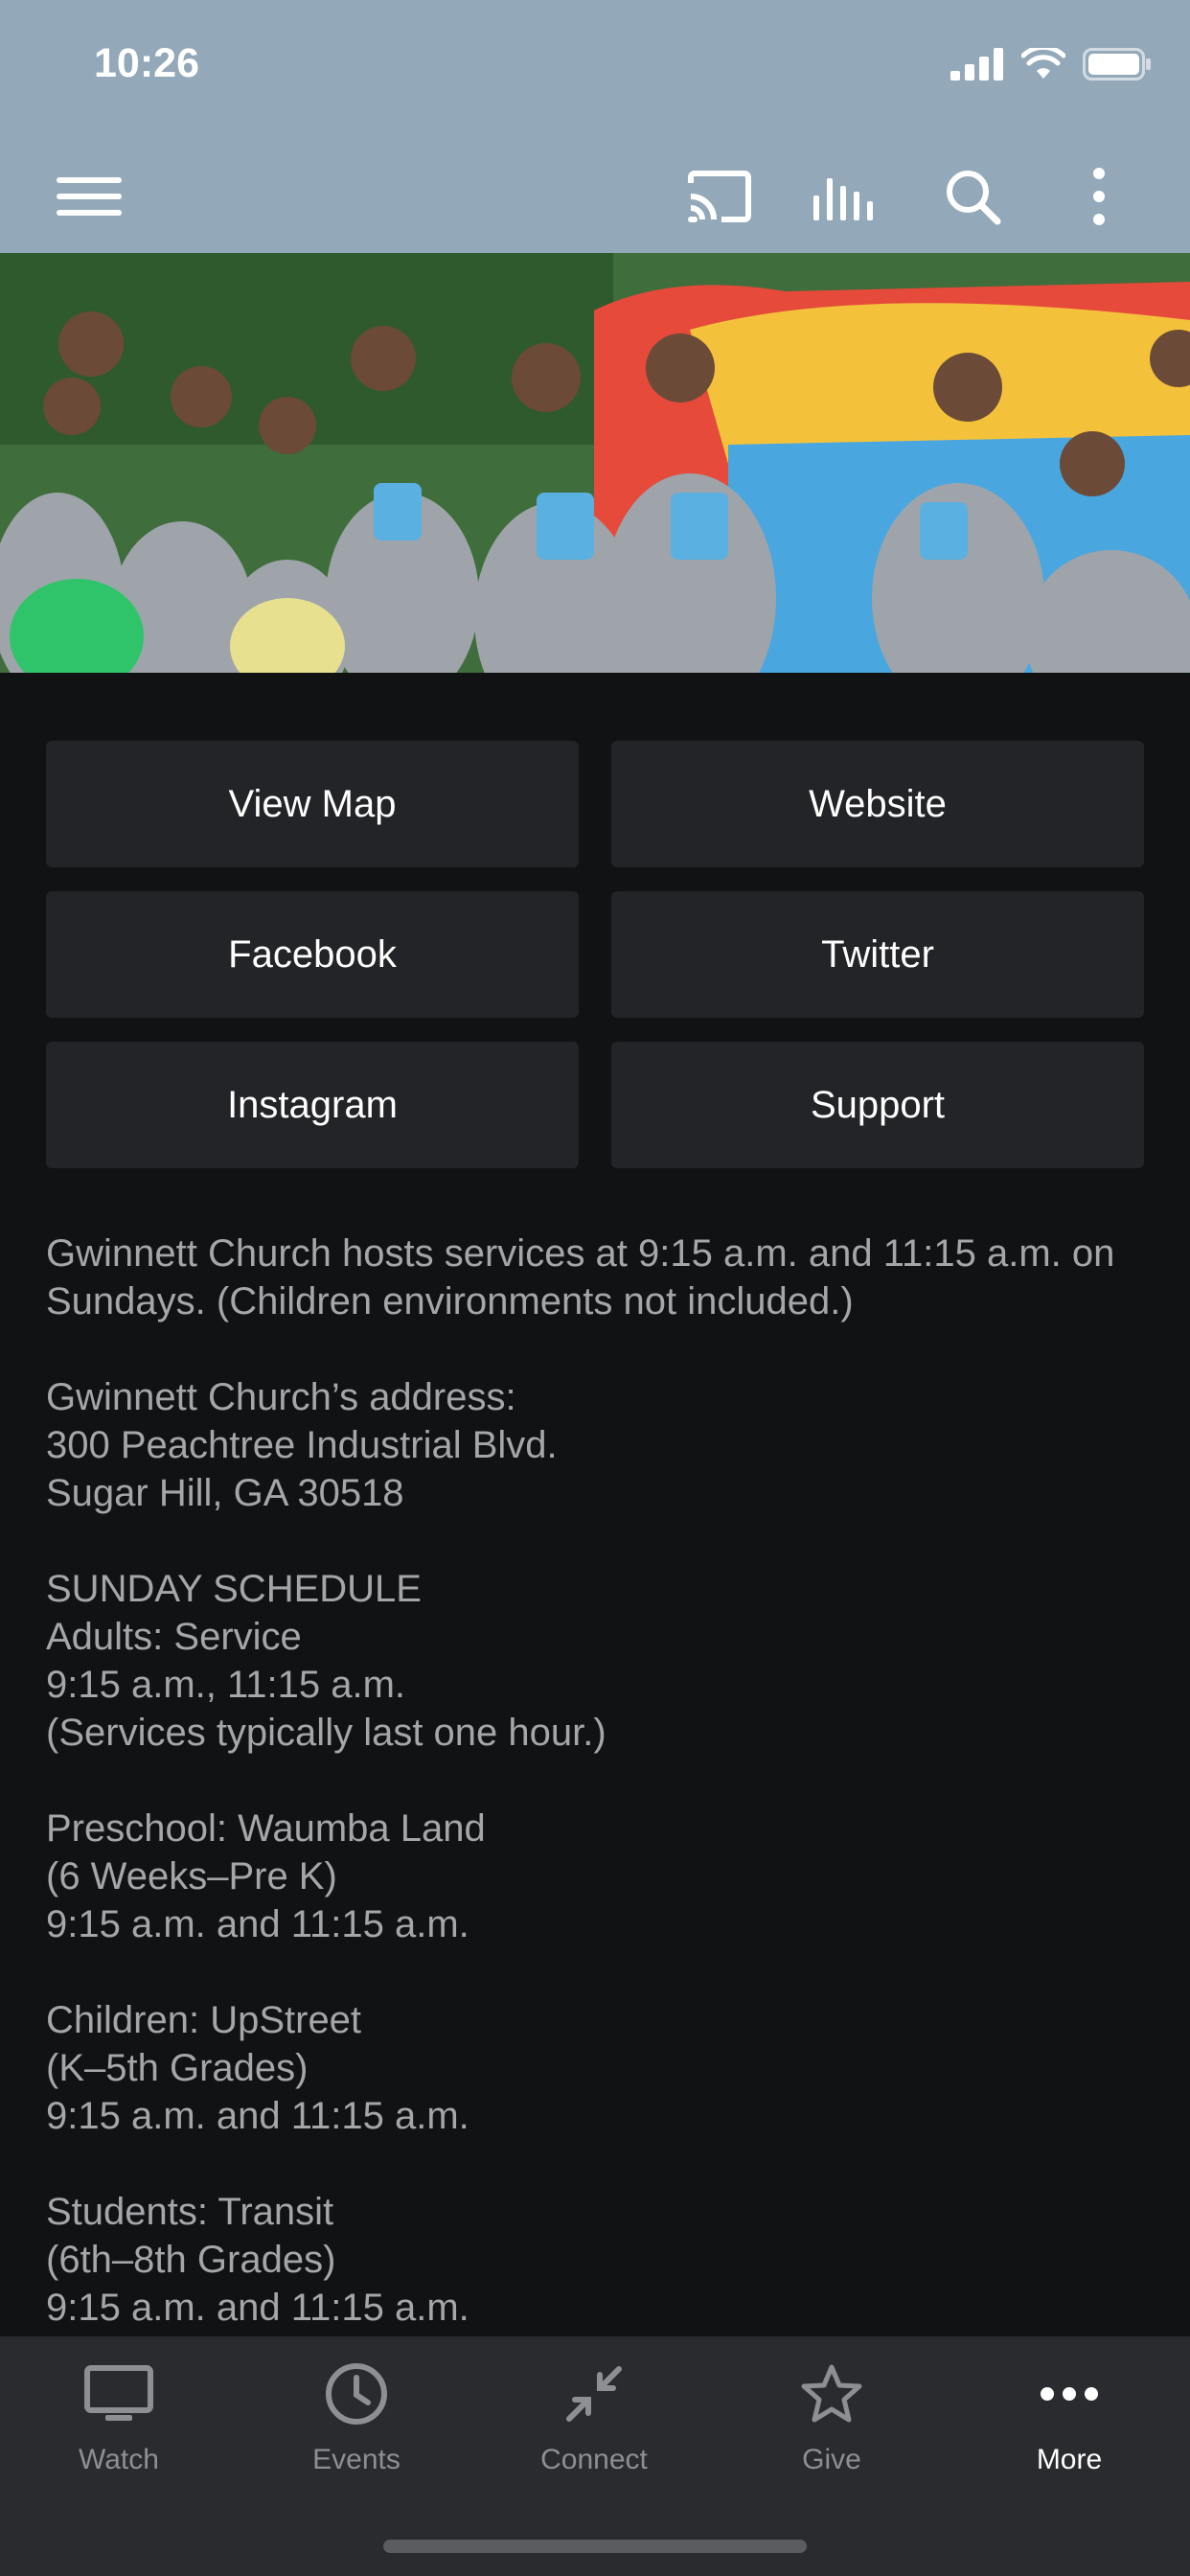 The image size is (1190, 2576). Describe the element at coordinates (1070, 2459) in the screenshot. I see `nav-label-more: More` at that location.